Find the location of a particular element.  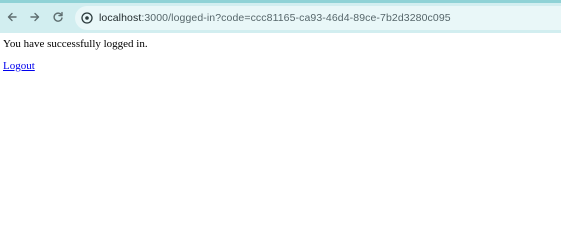

forward-button is located at coordinates (35, 17).